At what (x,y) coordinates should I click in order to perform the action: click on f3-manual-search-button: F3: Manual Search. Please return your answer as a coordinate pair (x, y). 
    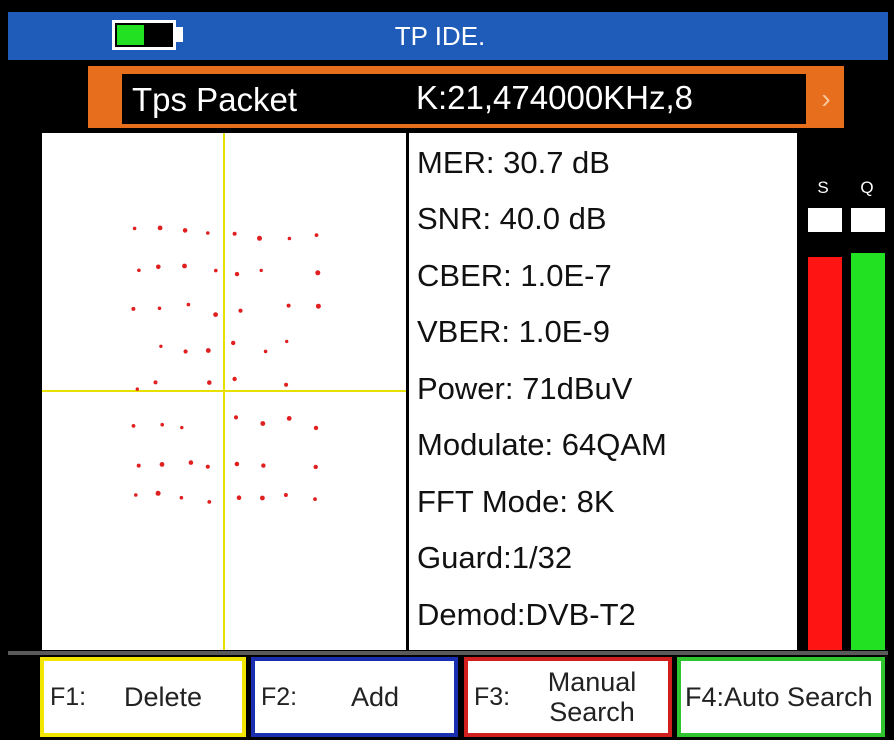
    Looking at the image, I should click on (568, 697).